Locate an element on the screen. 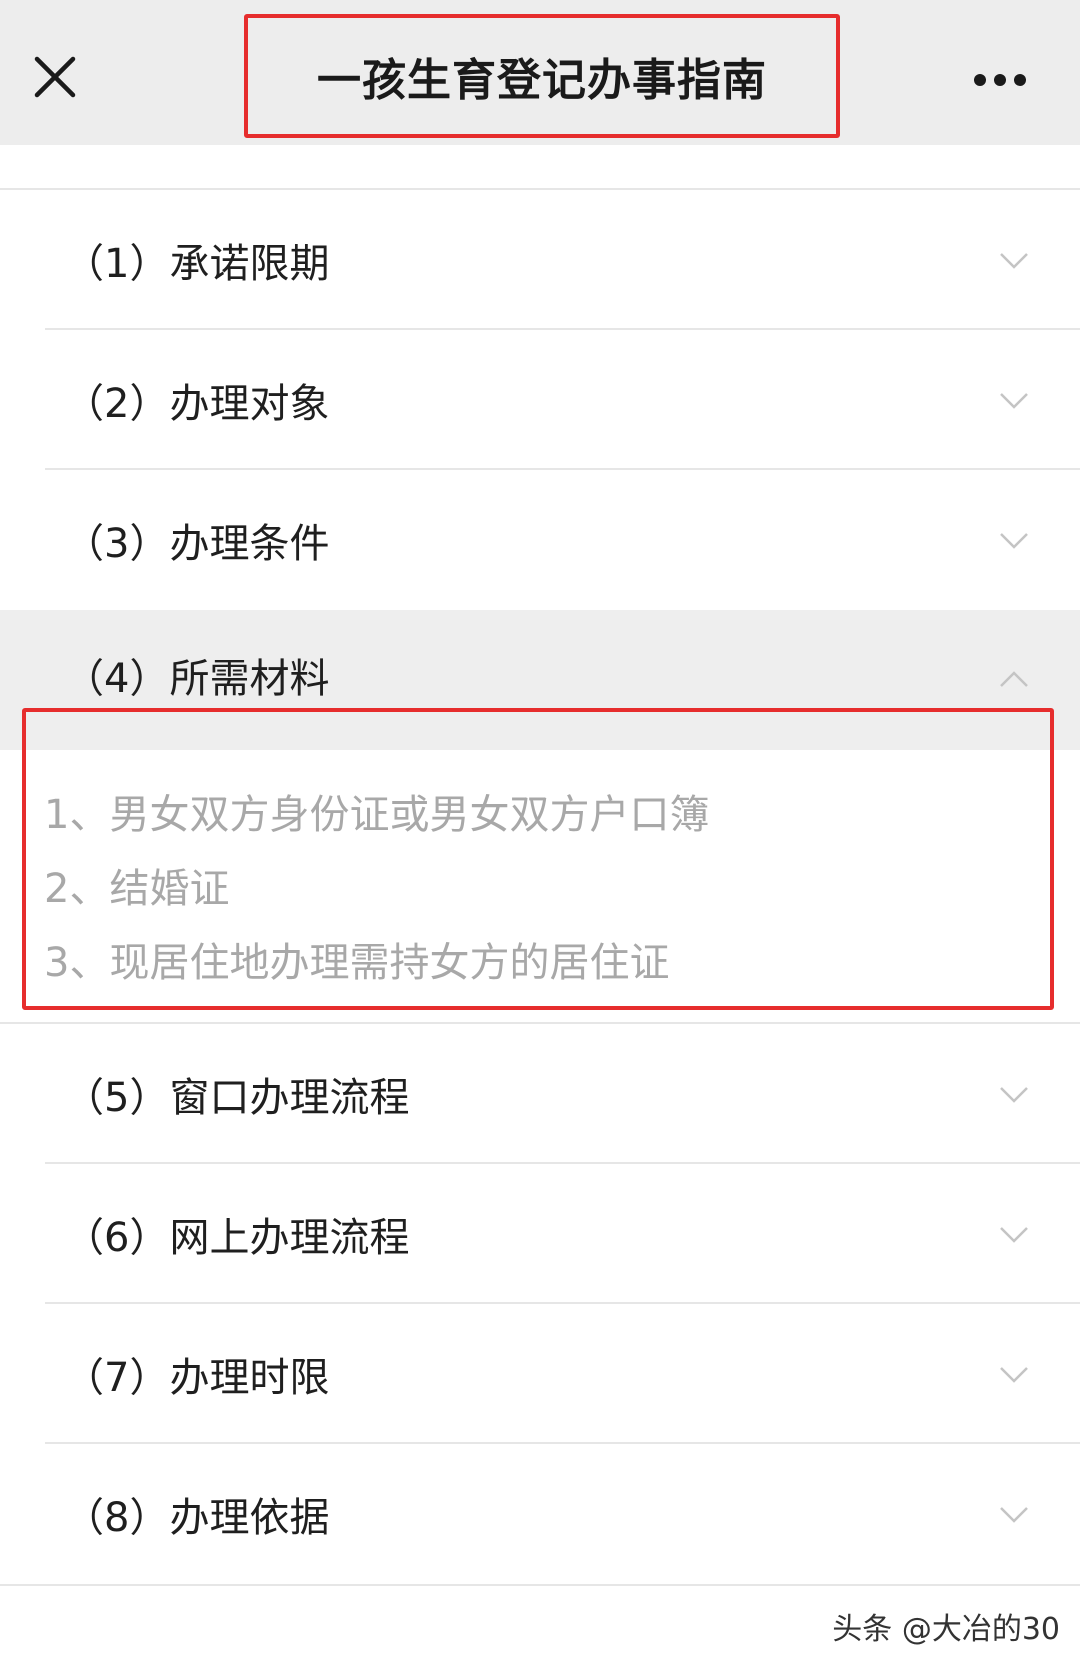  section-time-limit: （7）办理时限 is located at coordinates (540, 1374).